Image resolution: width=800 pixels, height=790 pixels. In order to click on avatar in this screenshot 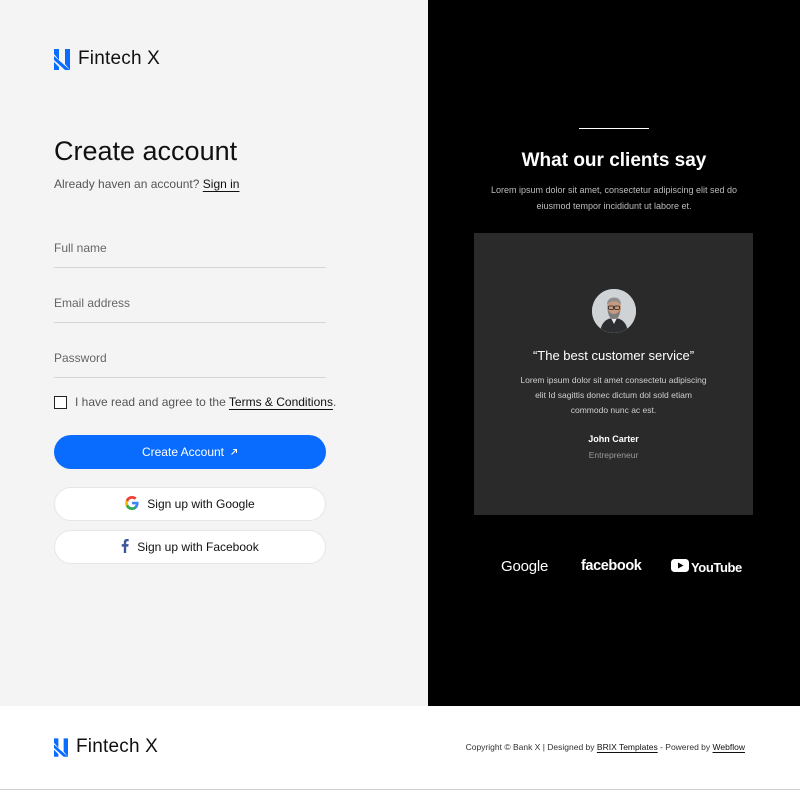, I will do `click(614, 311)`.